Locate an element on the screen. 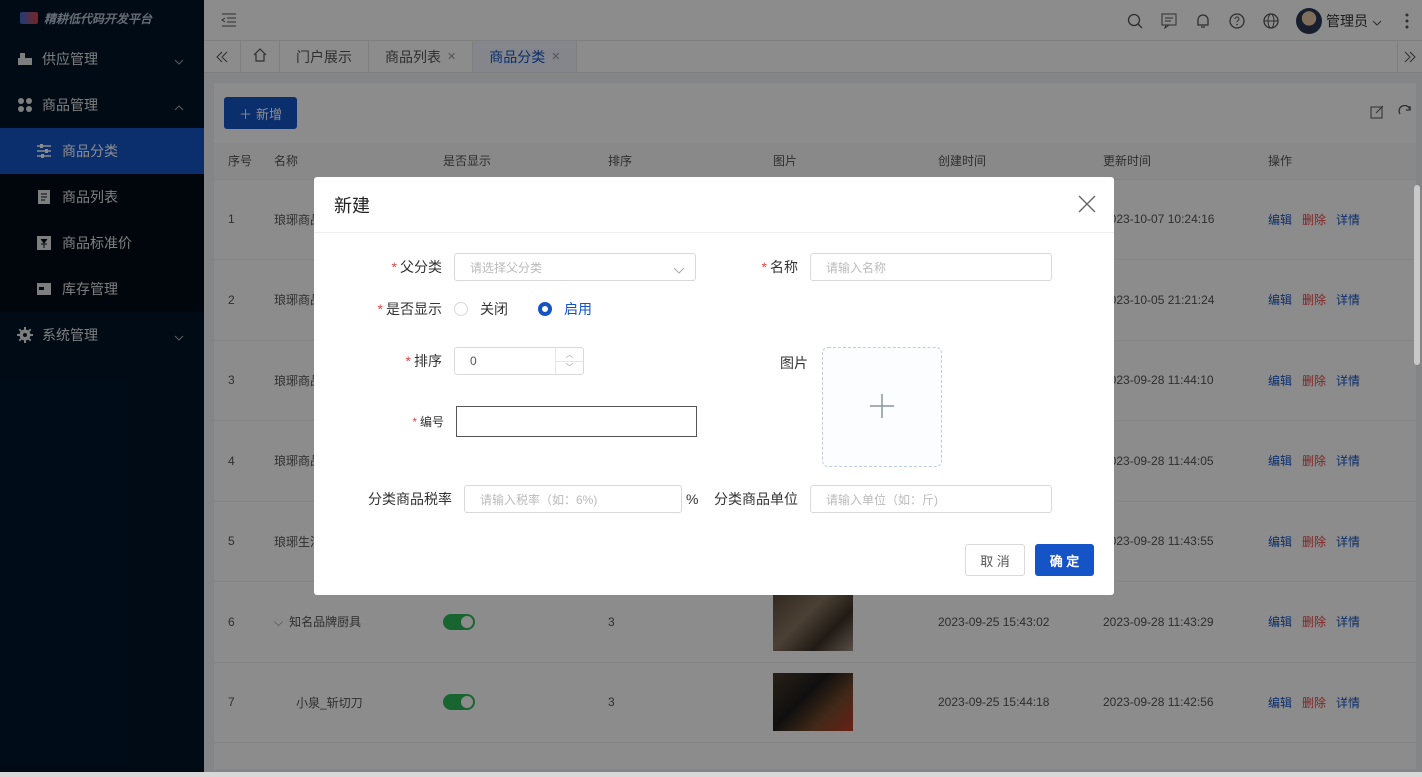  display-off-label: 关闭 is located at coordinates (494, 309).